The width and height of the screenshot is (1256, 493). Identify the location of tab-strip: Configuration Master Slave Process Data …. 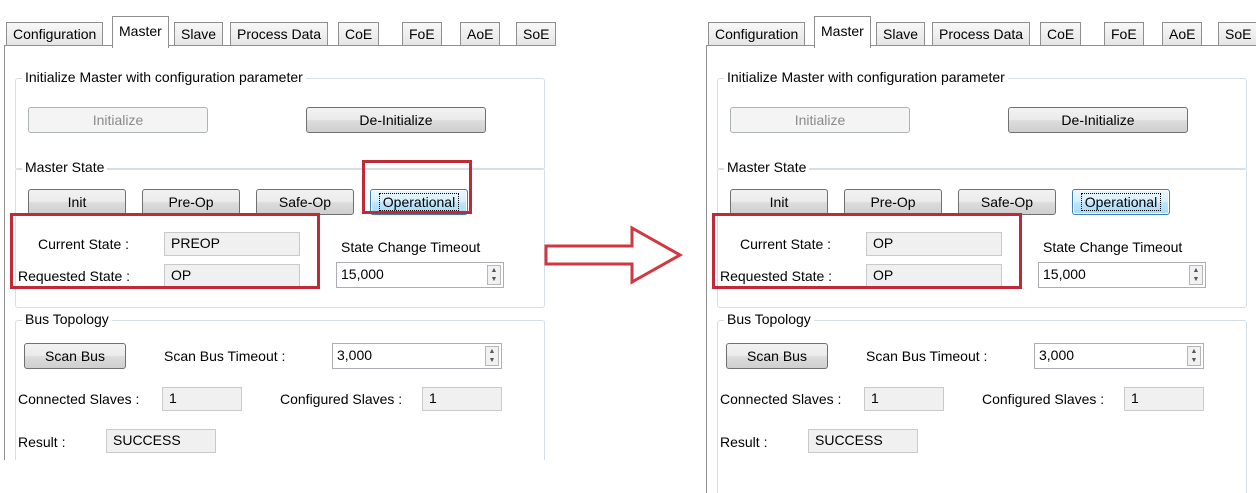
(280, 28).